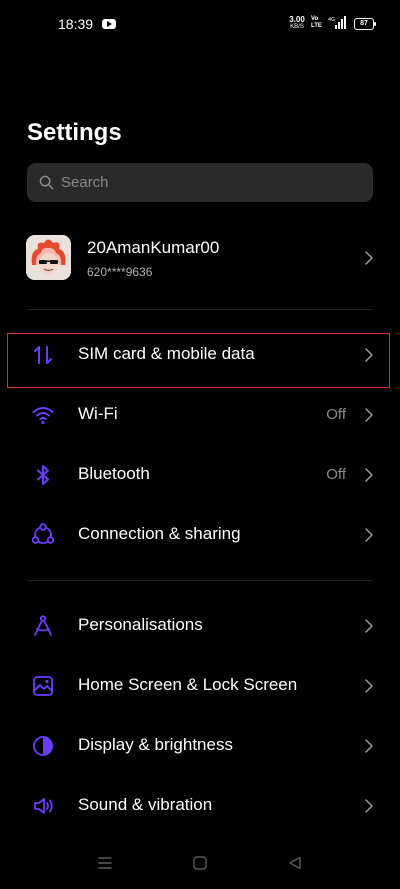 The height and width of the screenshot is (889, 400). I want to click on wifi-icon, so click(43, 416).